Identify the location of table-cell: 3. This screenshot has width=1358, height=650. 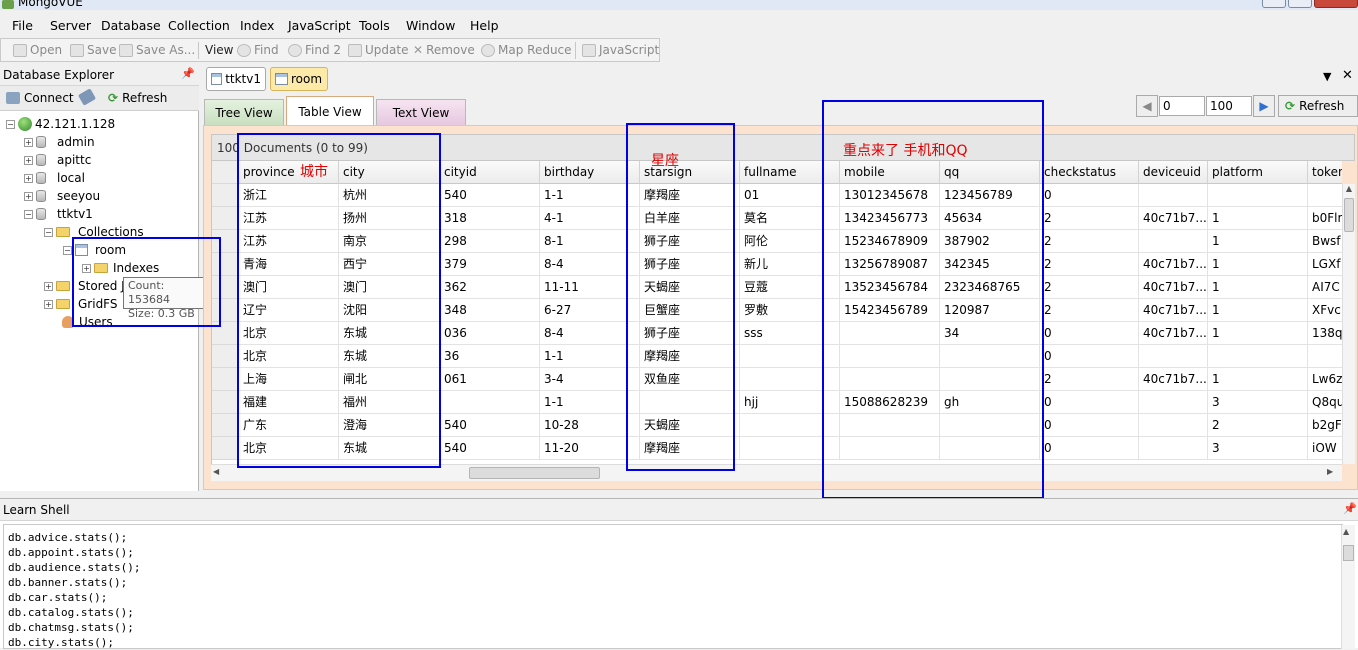
(1258, 402).